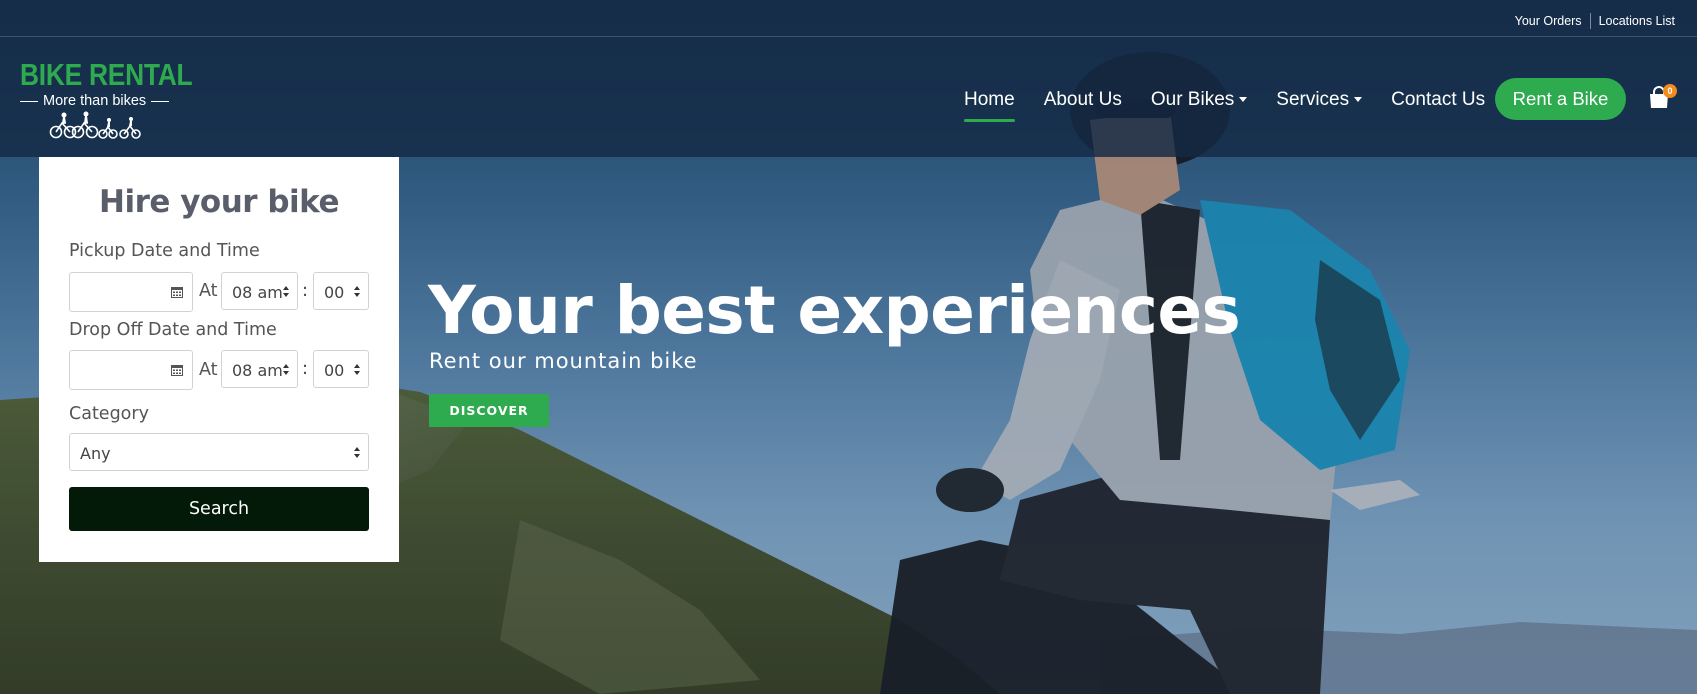 The height and width of the screenshot is (694, 1697). I want to click on top-utility-bar: Your Orders Locations List, so click(848, 18).